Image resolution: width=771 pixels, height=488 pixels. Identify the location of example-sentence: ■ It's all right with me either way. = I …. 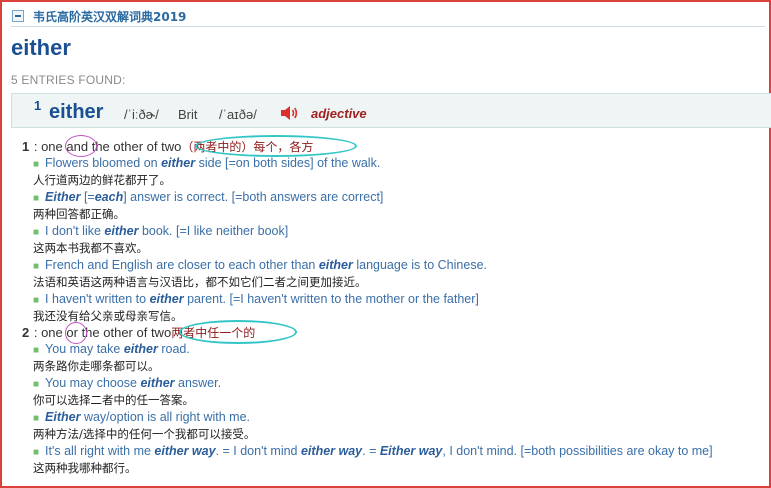
(373, 452).